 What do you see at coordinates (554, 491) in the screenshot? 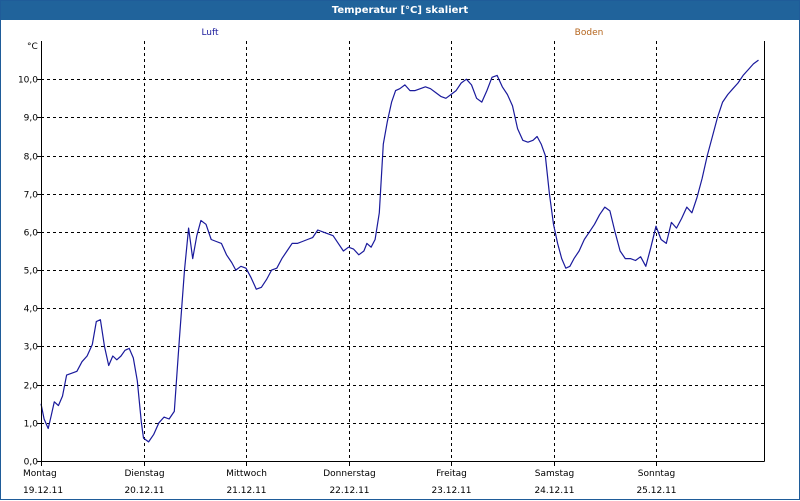
I see `x-tick-date-label: 24.12.11` at bounding box center [554, 491].